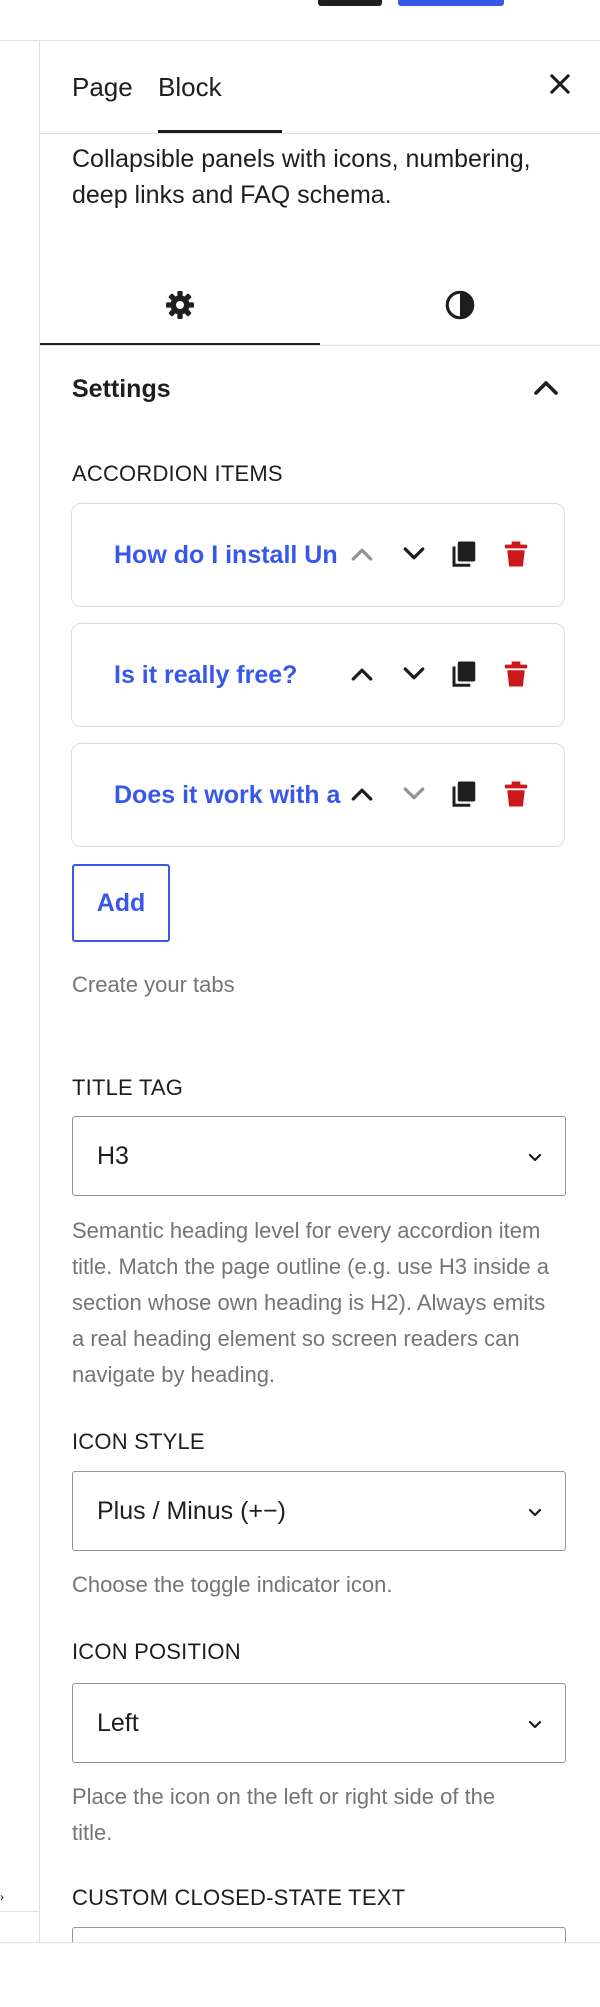 This screenshot has width=600, height=2007. What do you see at coordinates (230, 795) in the screenshot?
I see `accordion-item-title: Does it work with a` at bounding box center [230, 795].